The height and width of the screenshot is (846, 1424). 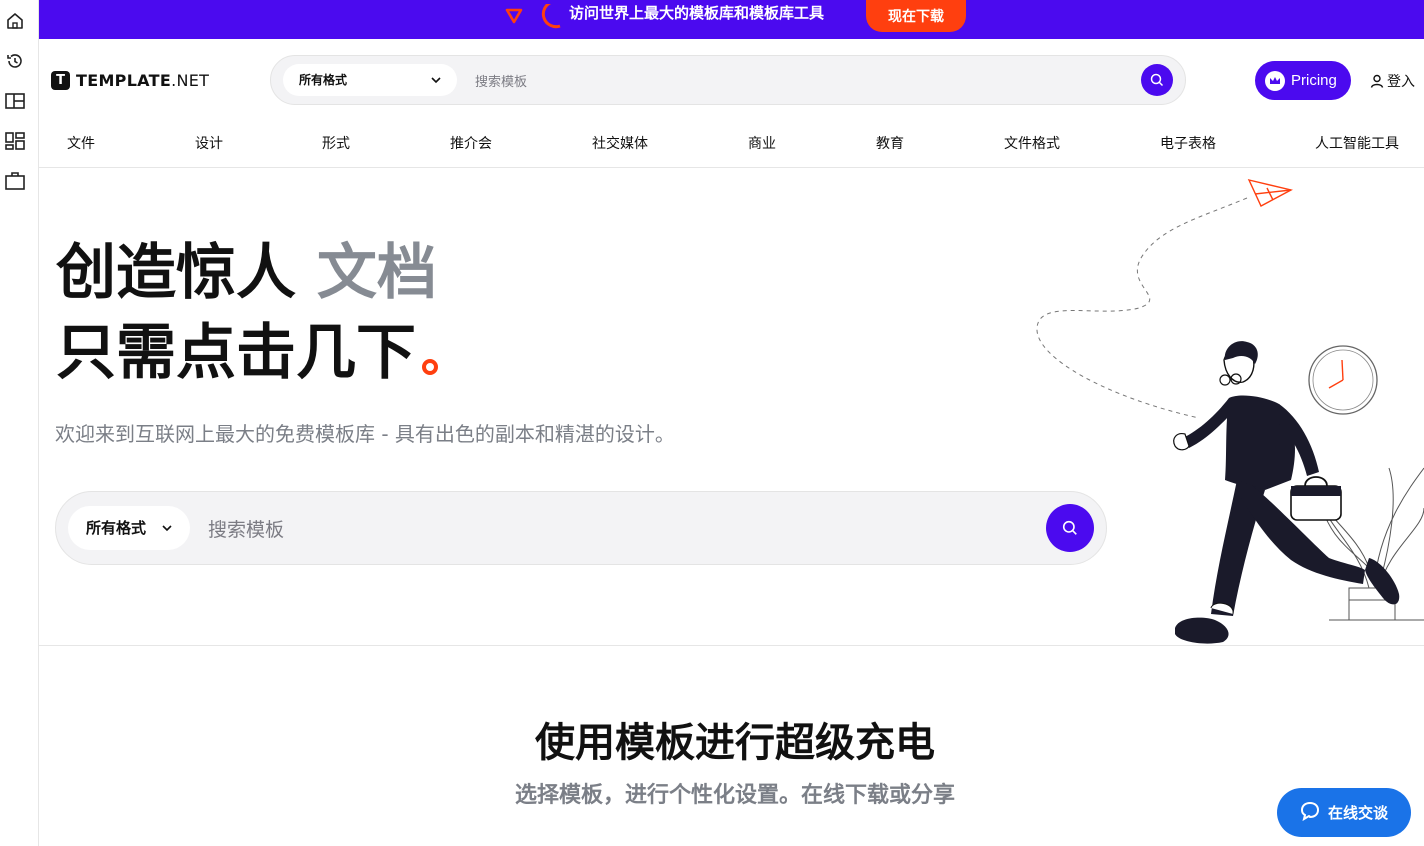 I want to click on search-icon, so click(x=1157, y=80).